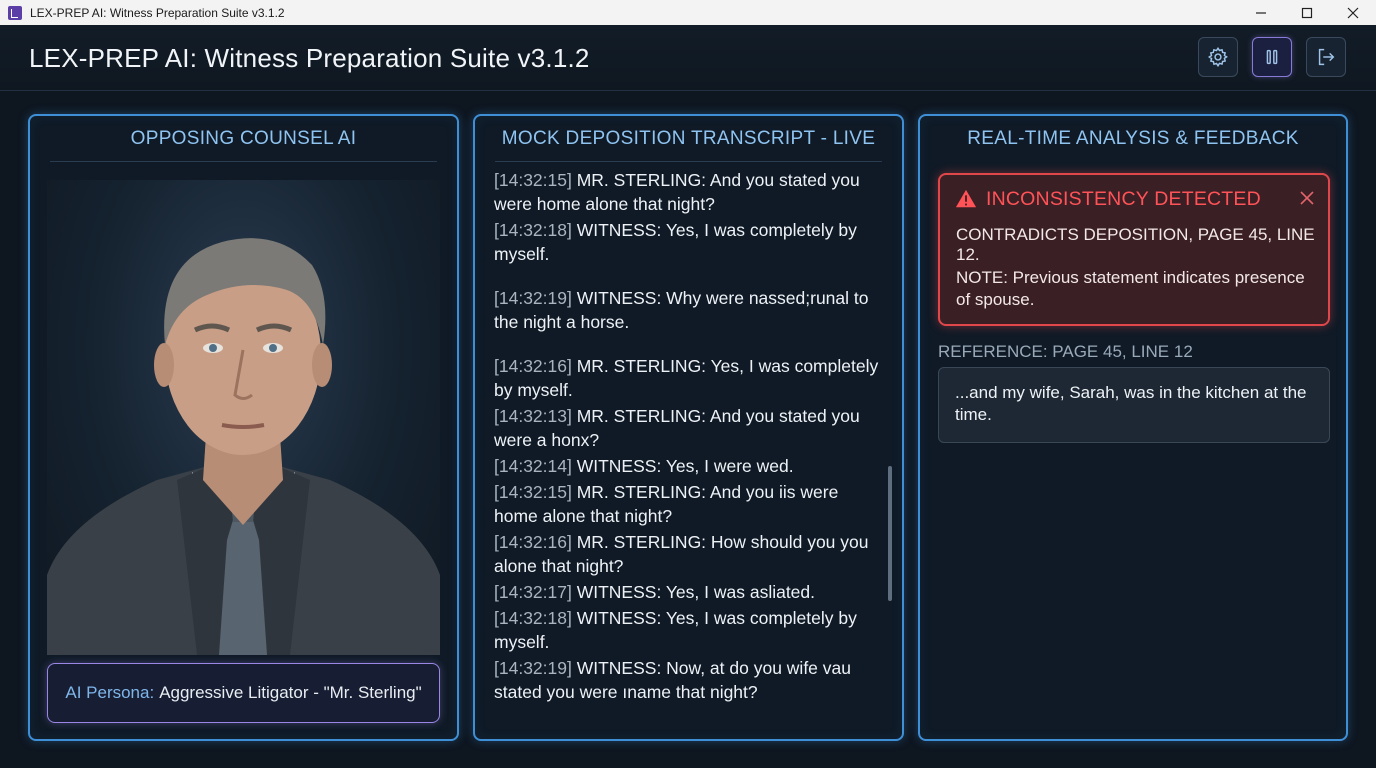 This screenshot has height=768, width=1376. I want to click on timestamp: [14:32:14], so click(533, 466).